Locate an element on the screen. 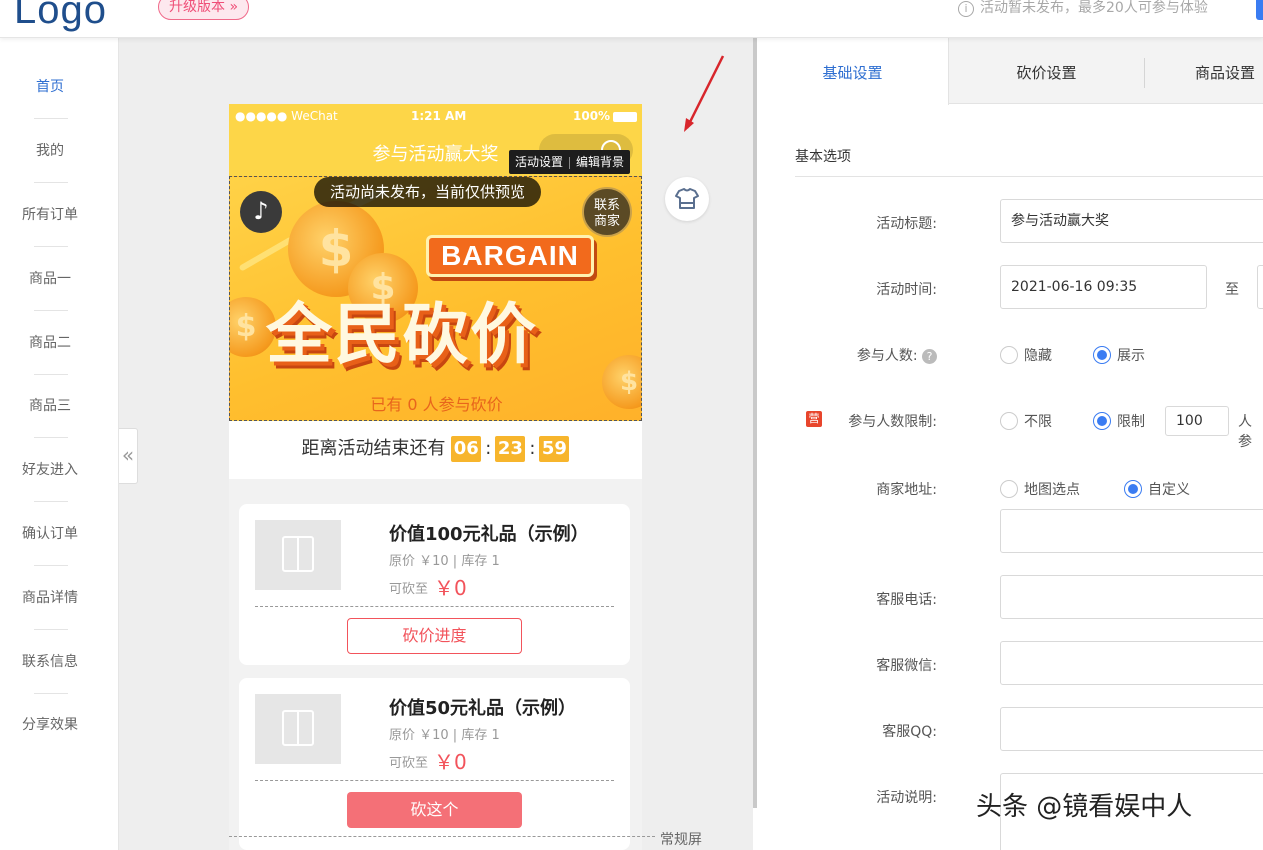 This screenshot has height=850, width=1263. tab-basic-settings: 基础设置 is located at coordinates (853, 71).